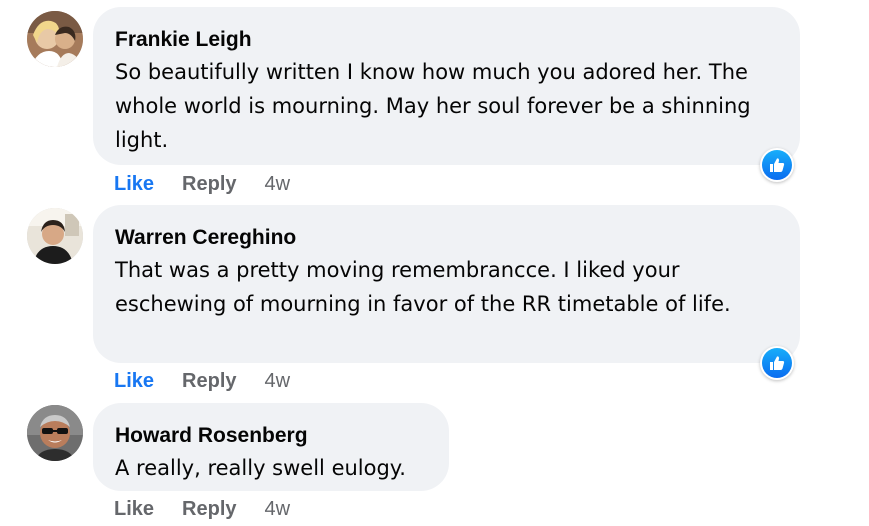 Image resolution: width=869 pixels, height=526 pixels. I want to click on comment-author: Frankie Leigh, so click(446, 40).